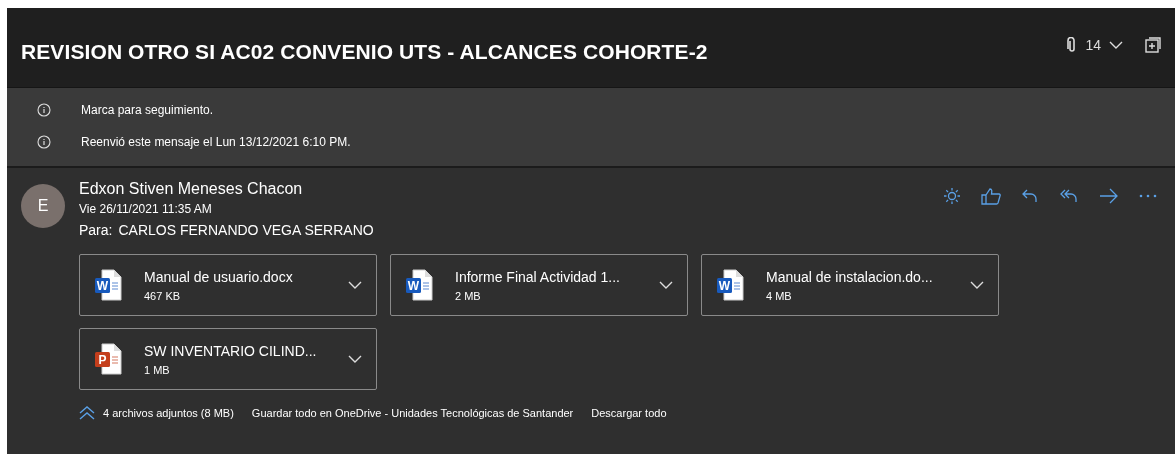  Describe the element at coordinates (163, 295) in the screenshot. I see `file-size: 467 KB` at that location.